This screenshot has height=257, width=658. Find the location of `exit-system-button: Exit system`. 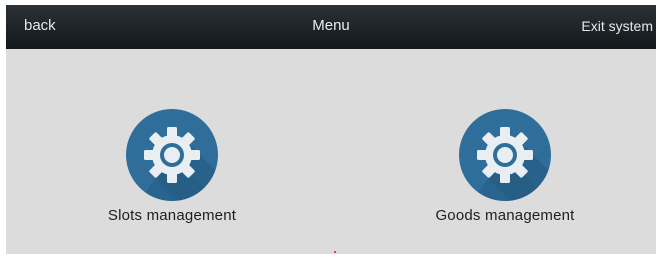

exit-system-button: Exit system is located at coordinates (617, 26).